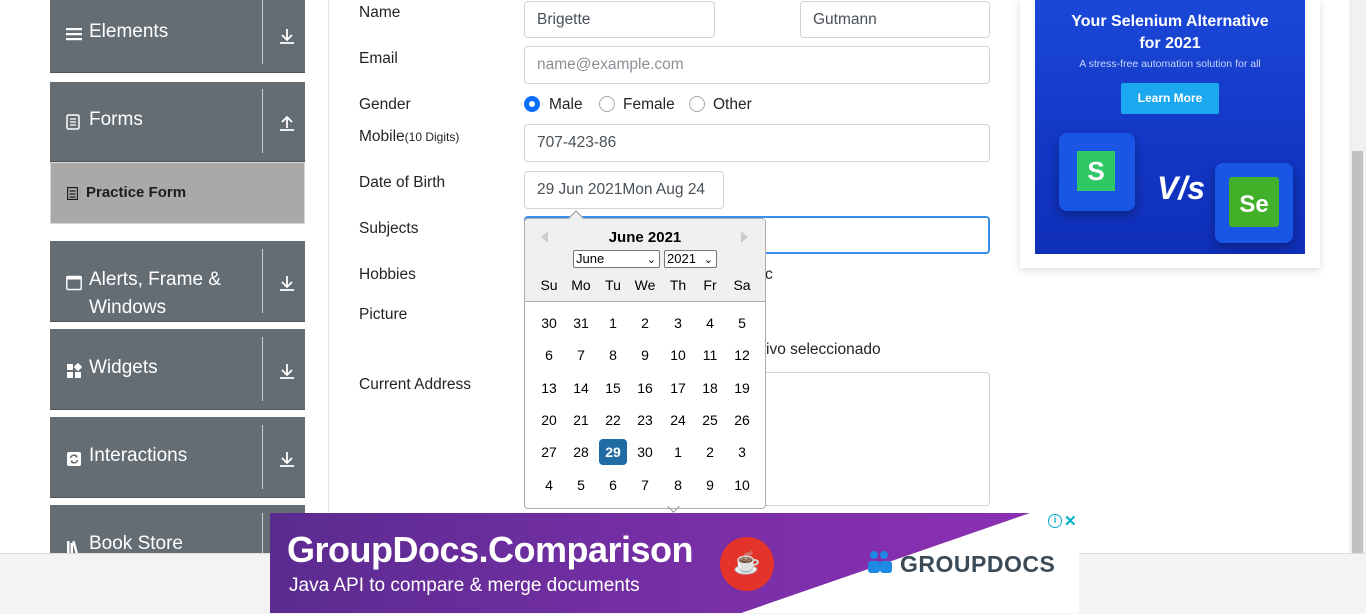  Describe the element at coordinates (616, 259) in the screenshot. I see `month-select: June ⌄` at that location.